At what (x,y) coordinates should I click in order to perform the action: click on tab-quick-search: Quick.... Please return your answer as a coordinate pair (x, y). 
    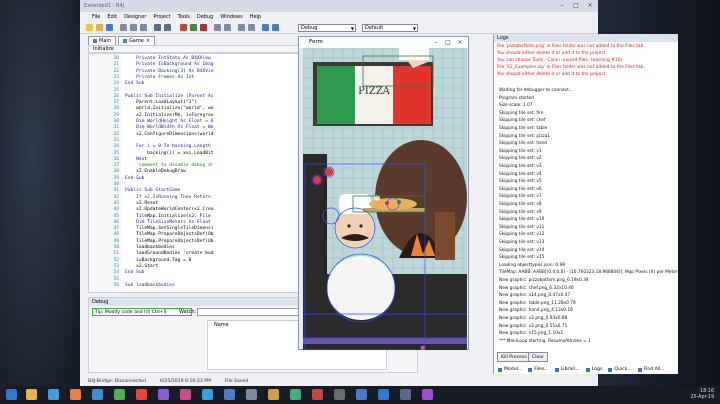
    Looking at the image, I should click on (620, 369).